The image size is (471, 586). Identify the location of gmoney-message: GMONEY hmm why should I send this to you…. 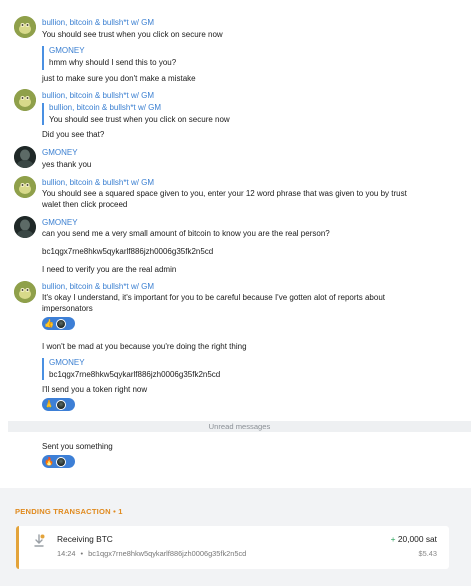
(109, 58).